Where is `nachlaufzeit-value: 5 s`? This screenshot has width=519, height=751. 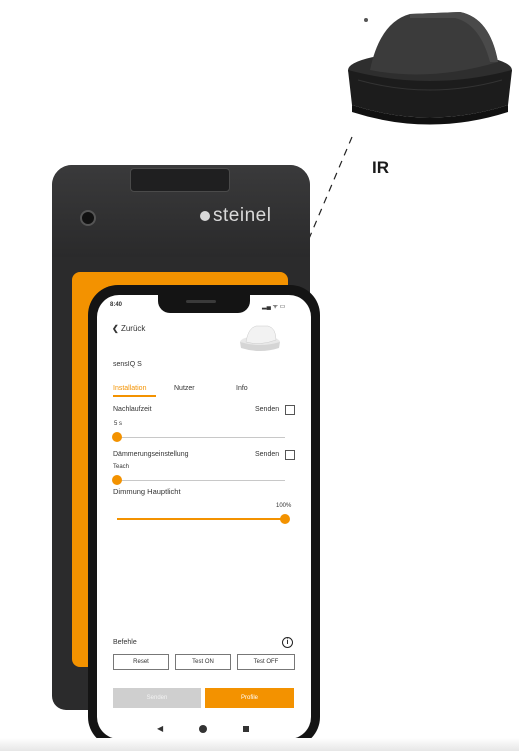
nachlaufzeit-value: 5 s is located at coordinates (118, 424).